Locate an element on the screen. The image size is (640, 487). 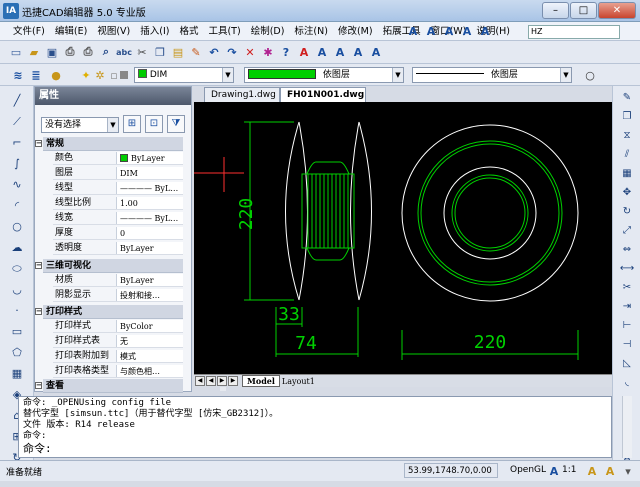
menu-item-4: 格式 is located at coordinates (188, 31).